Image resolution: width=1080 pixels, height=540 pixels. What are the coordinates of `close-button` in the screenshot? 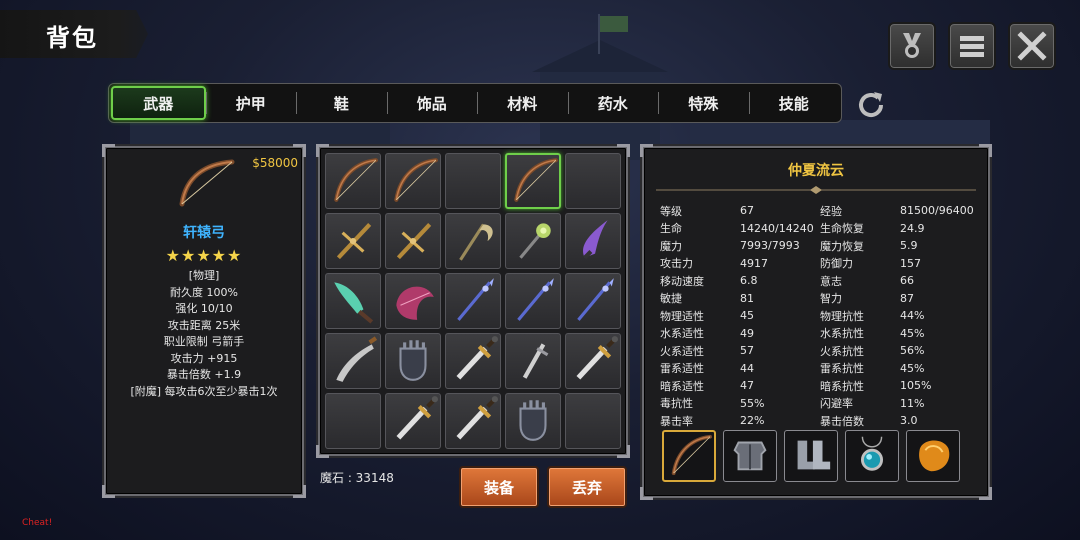 It's located at (1032, 46).